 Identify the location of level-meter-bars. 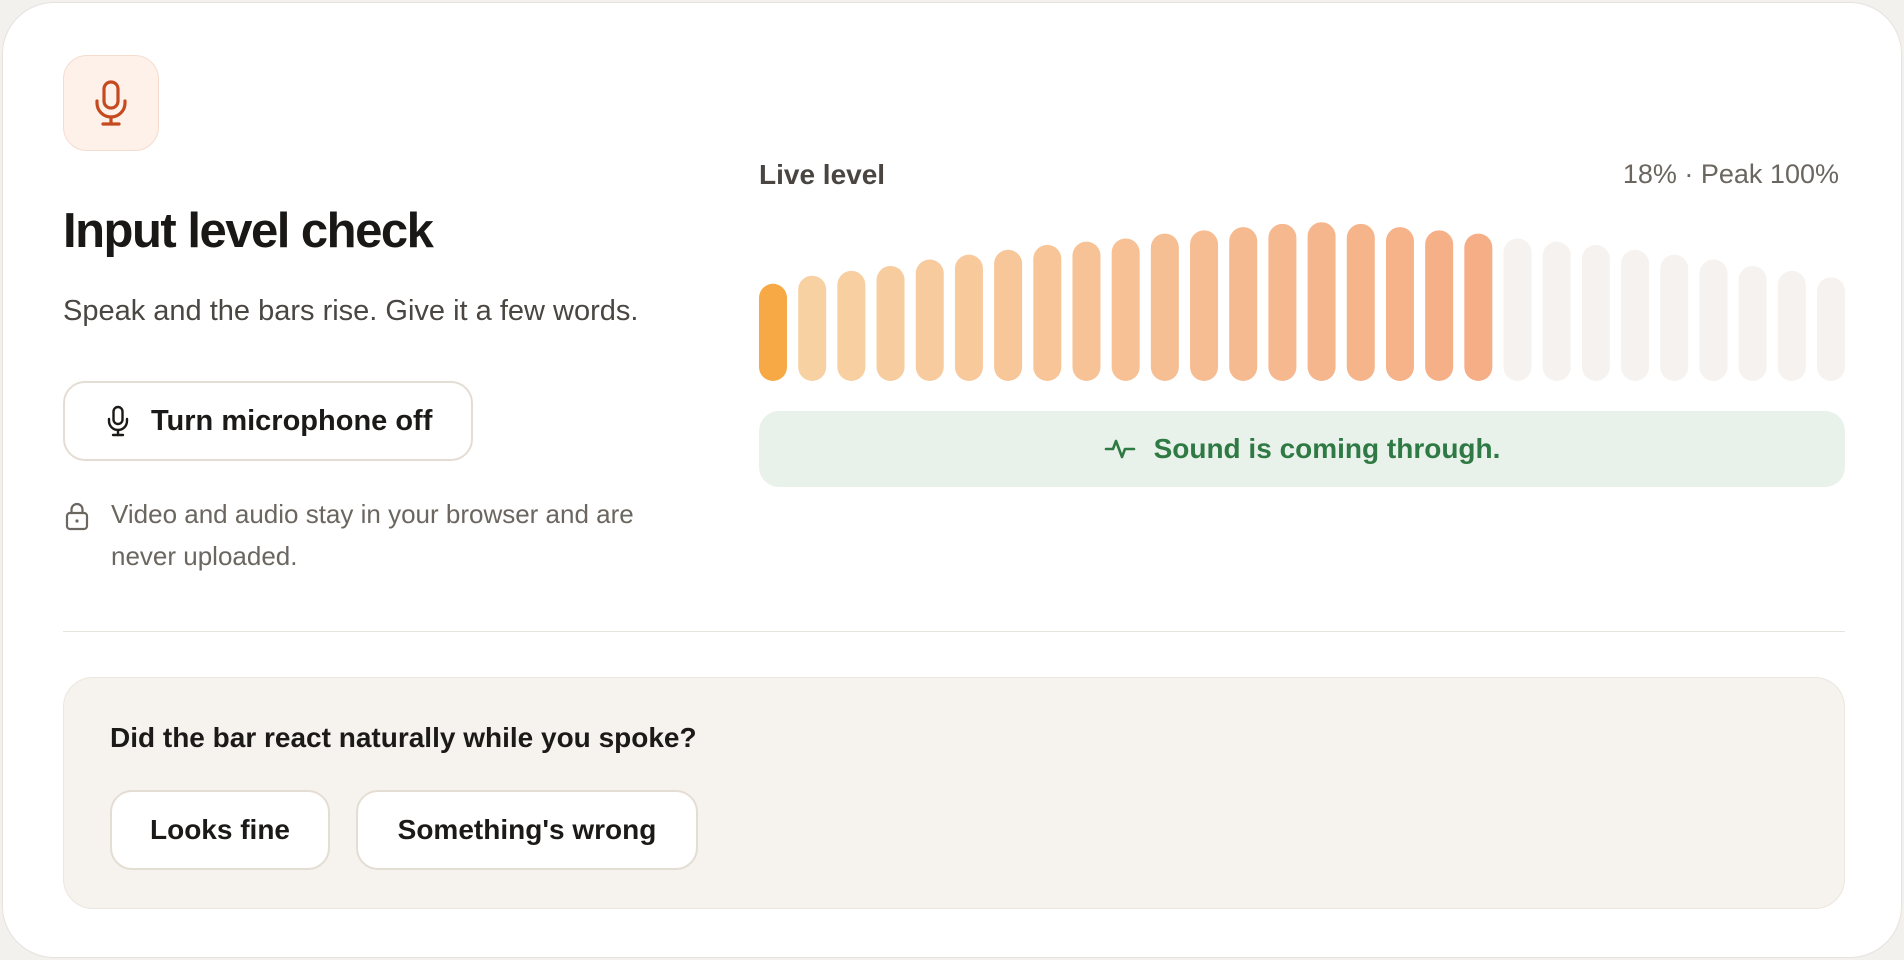
(1302, 301).